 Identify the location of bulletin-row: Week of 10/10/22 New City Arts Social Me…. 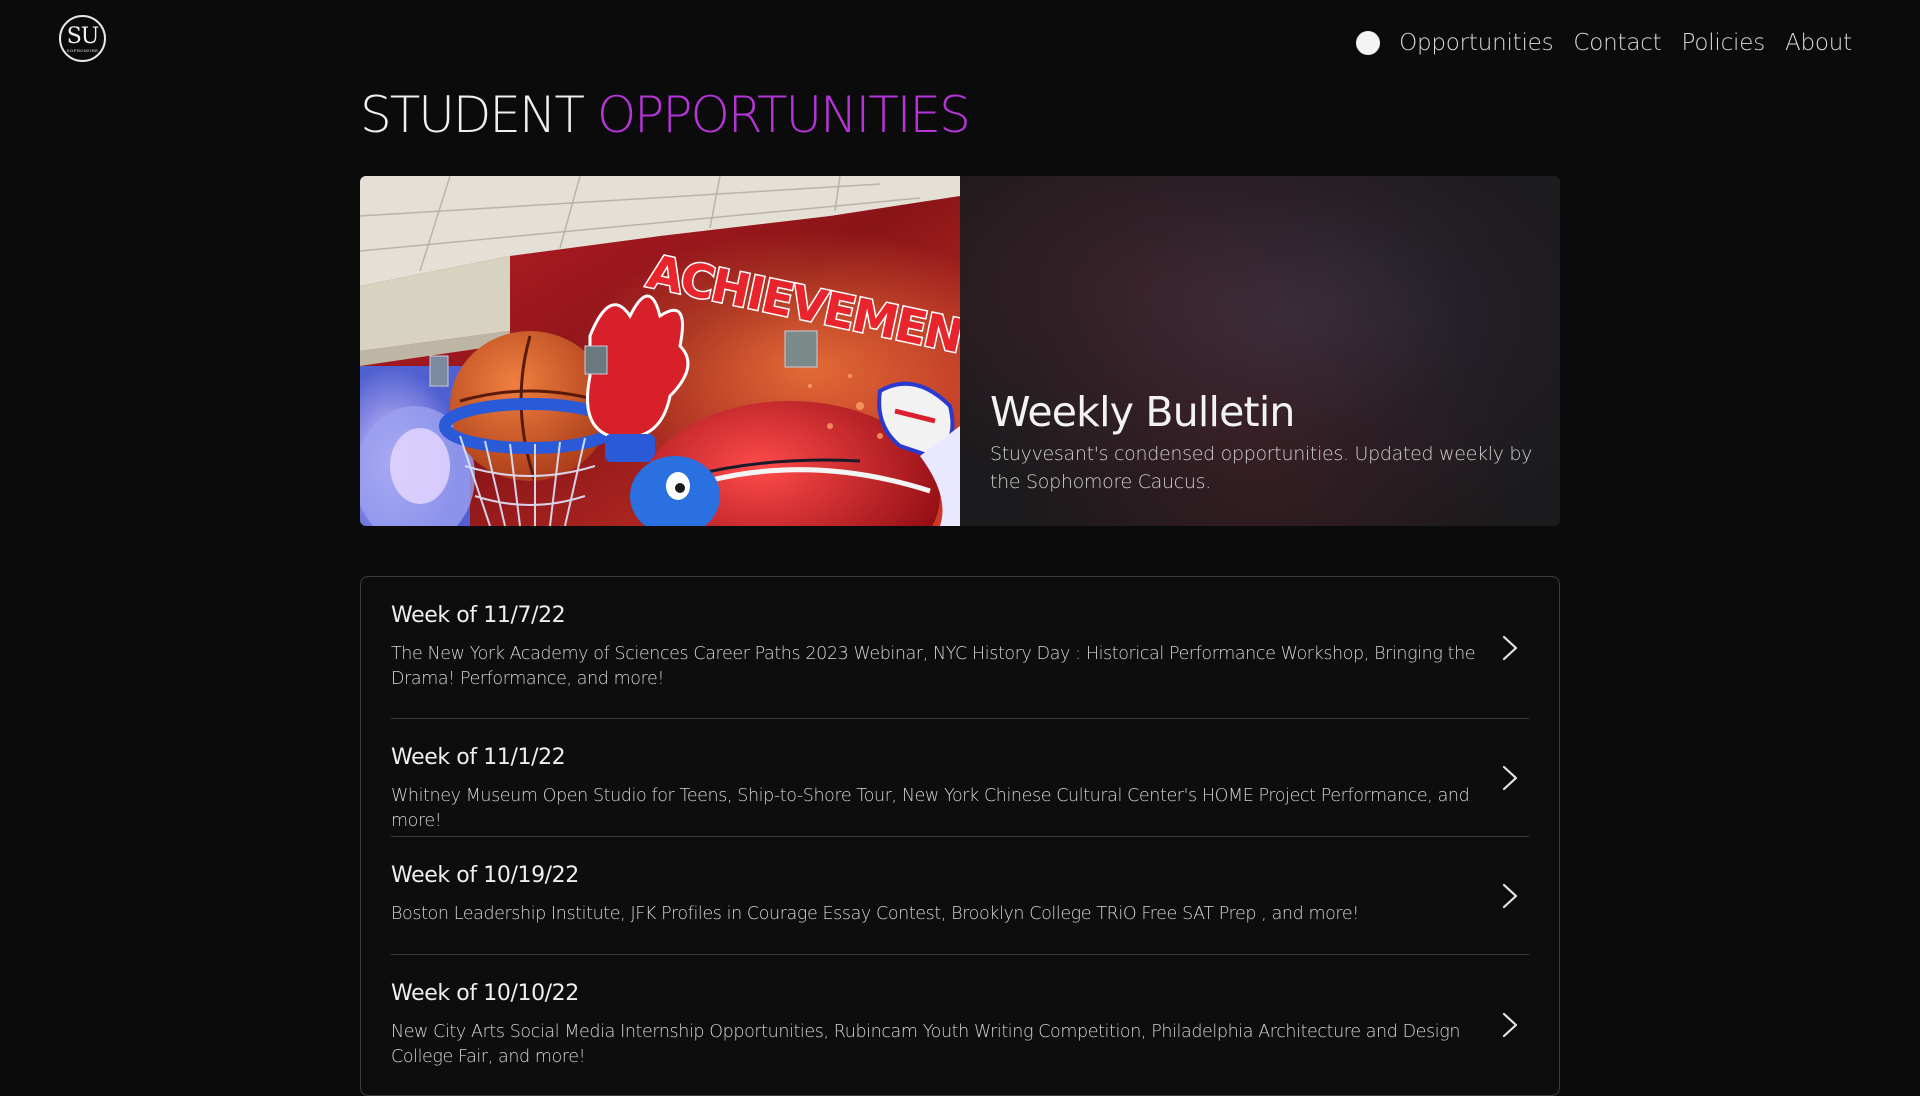
(960, 1025).